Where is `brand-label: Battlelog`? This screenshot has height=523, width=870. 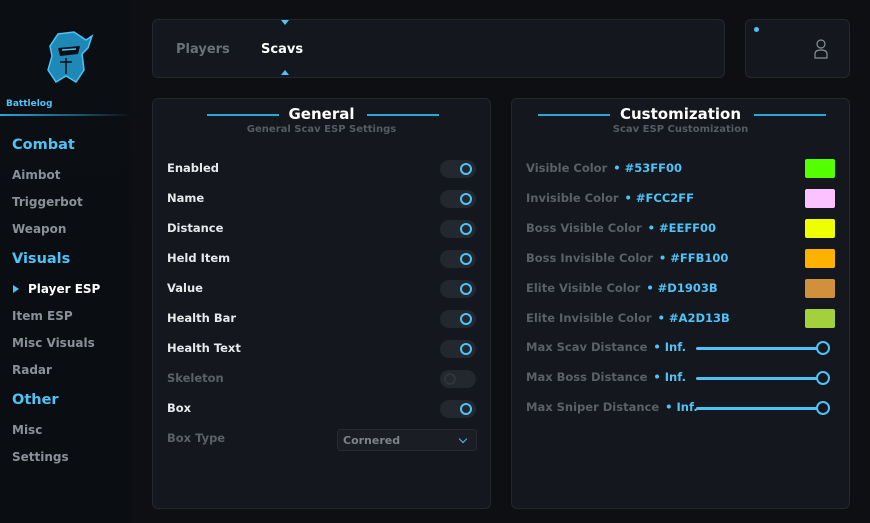
brand-label: Battlelog is located at coordinates (29, 104).